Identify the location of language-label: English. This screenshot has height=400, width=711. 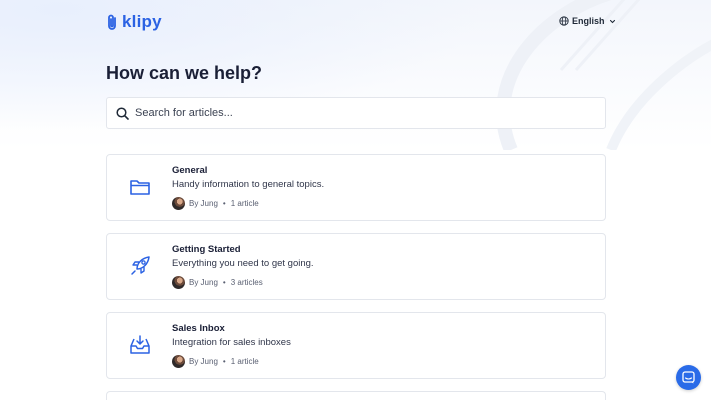
(588, 21).